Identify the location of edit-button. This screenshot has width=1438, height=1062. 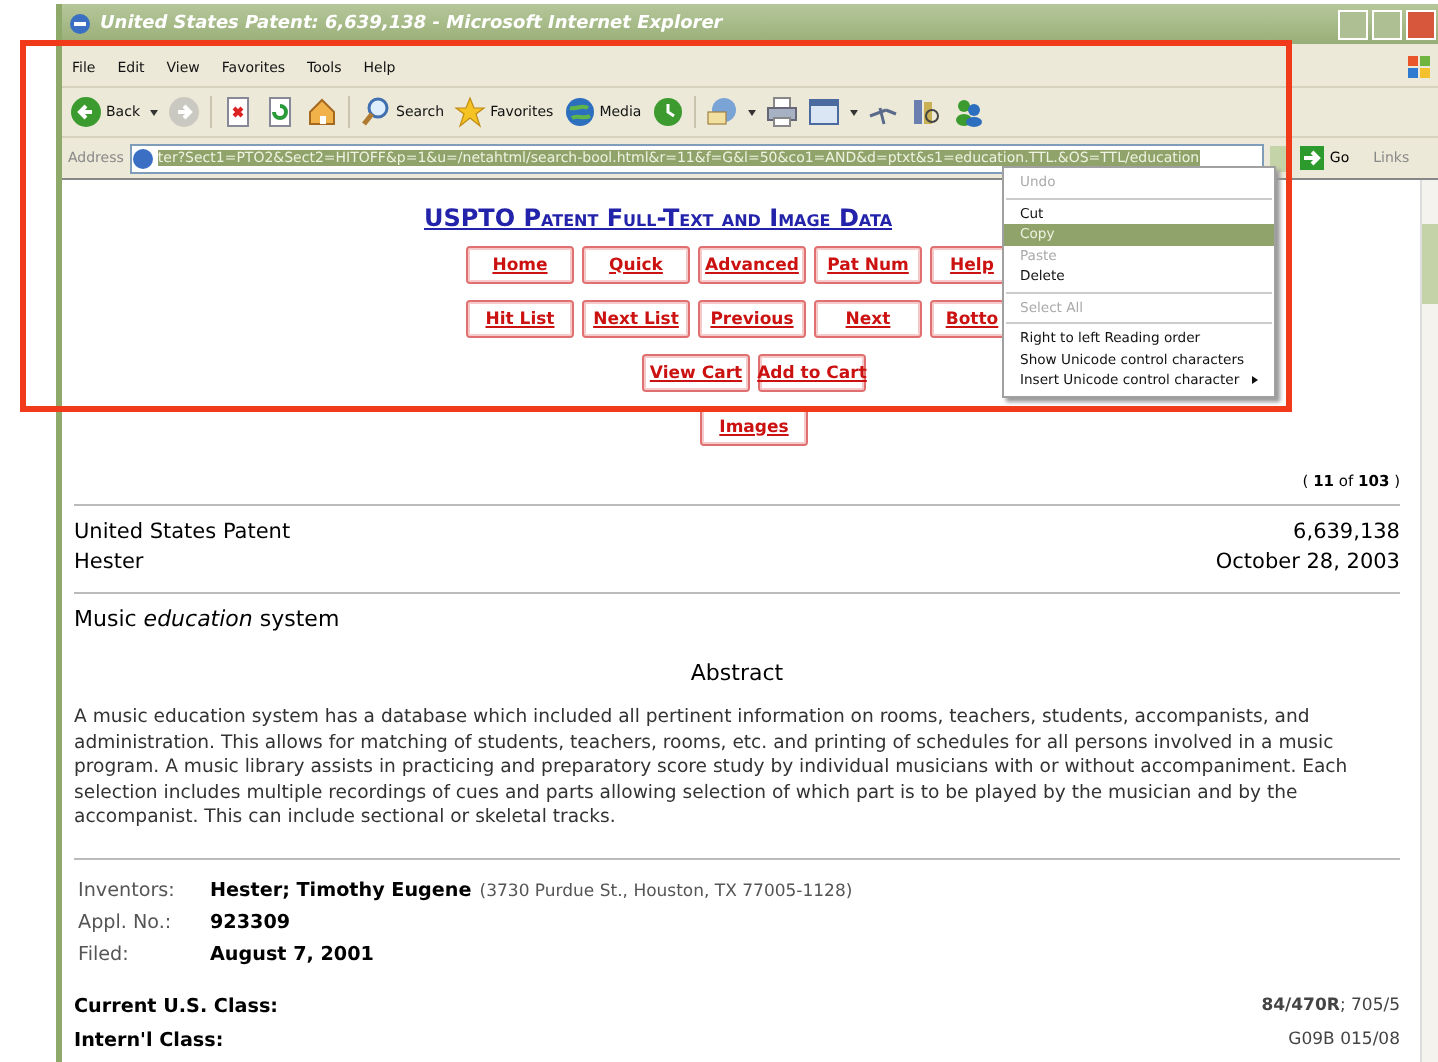
(823, 112).